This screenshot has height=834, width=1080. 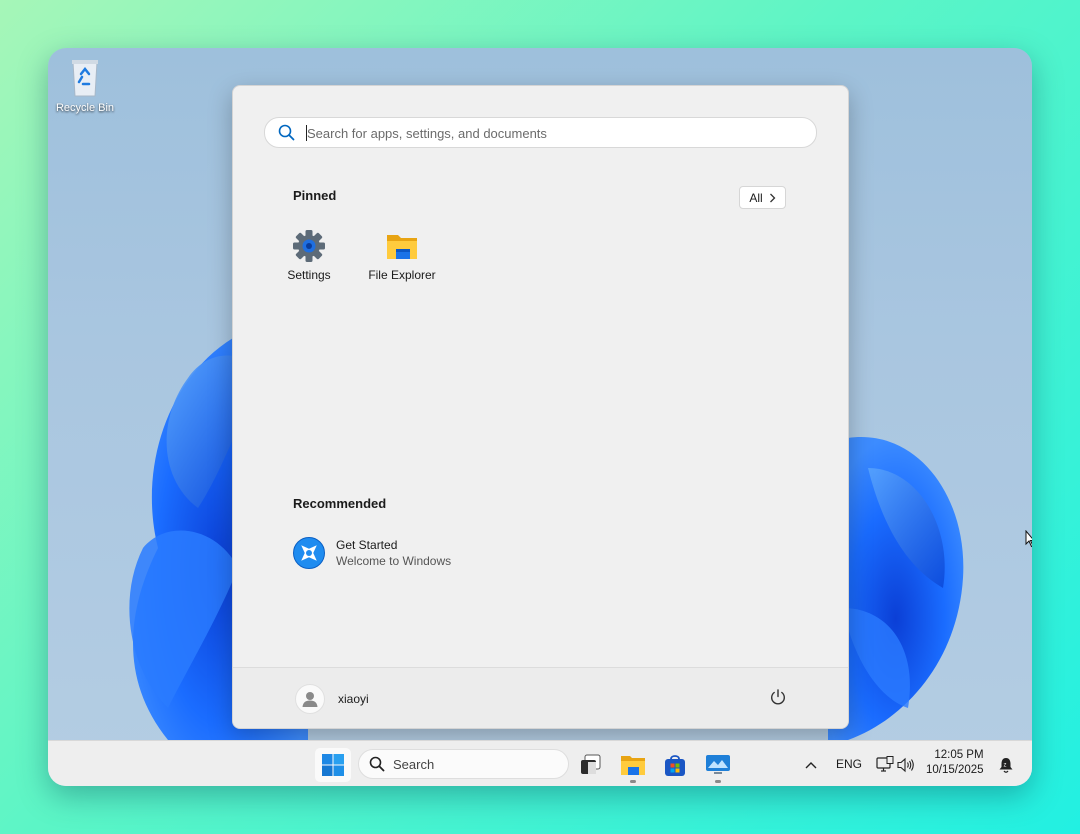 I want to click on clock-date: 10/15/2025, so click(x=955, y=770).